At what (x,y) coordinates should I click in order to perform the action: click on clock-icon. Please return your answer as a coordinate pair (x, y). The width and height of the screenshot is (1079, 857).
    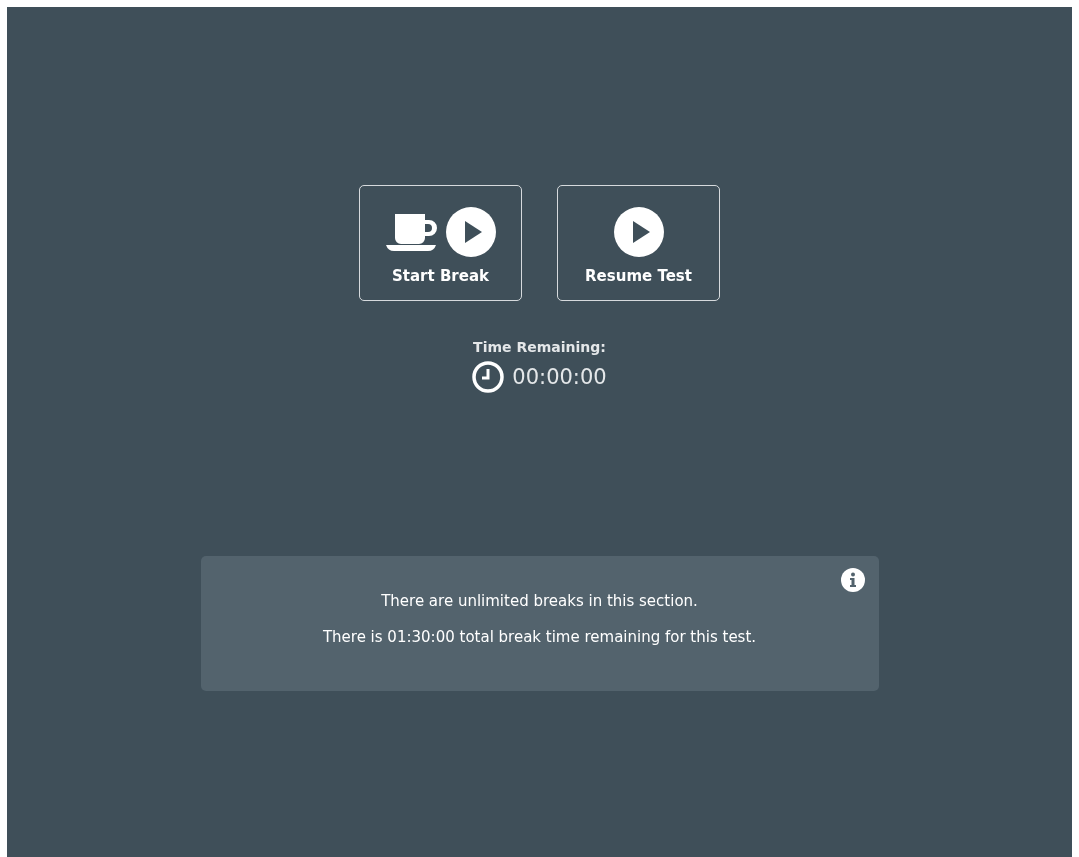
    Looking at the image, I should click on (488, 377).